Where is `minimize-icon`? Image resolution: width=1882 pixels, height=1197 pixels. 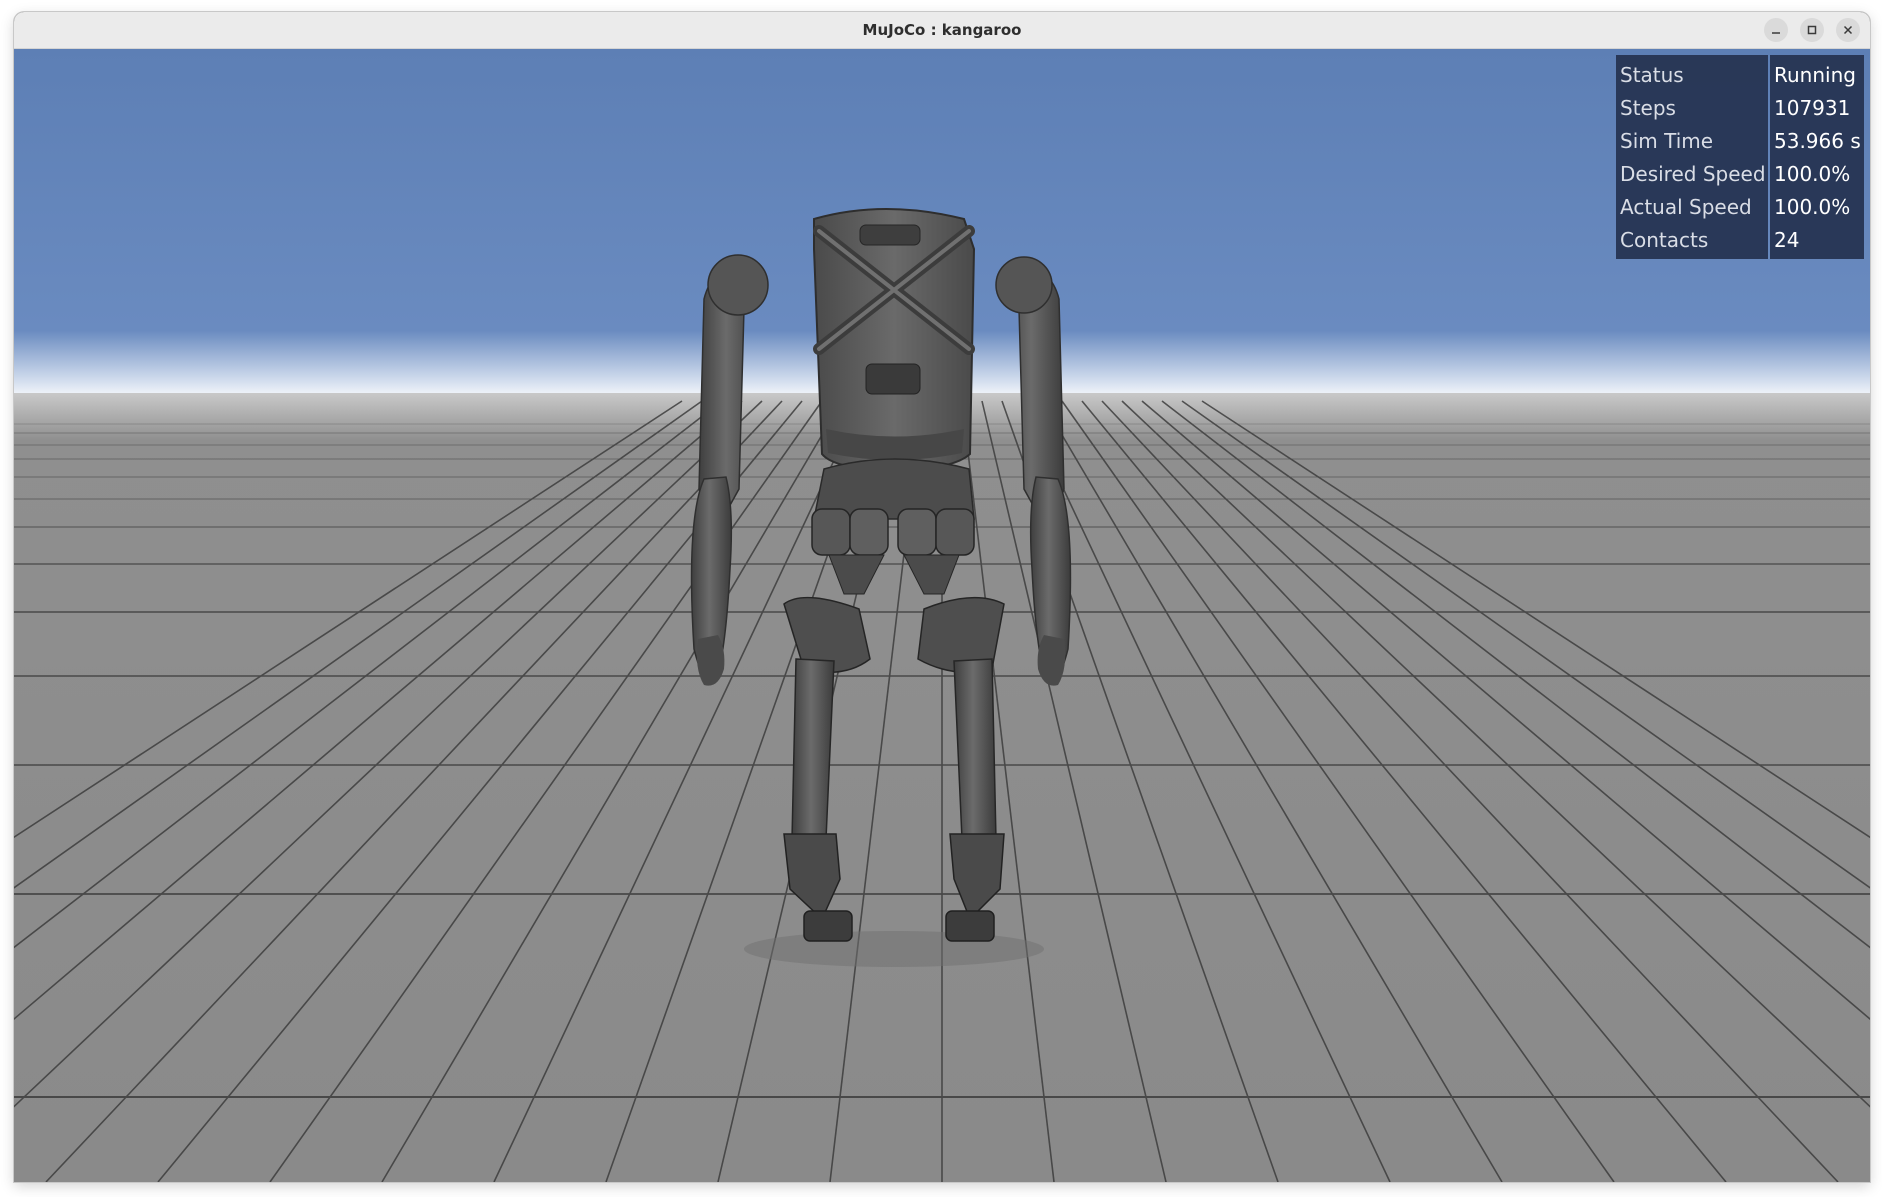
minimize-icon is located at coordinates (1776, 33).